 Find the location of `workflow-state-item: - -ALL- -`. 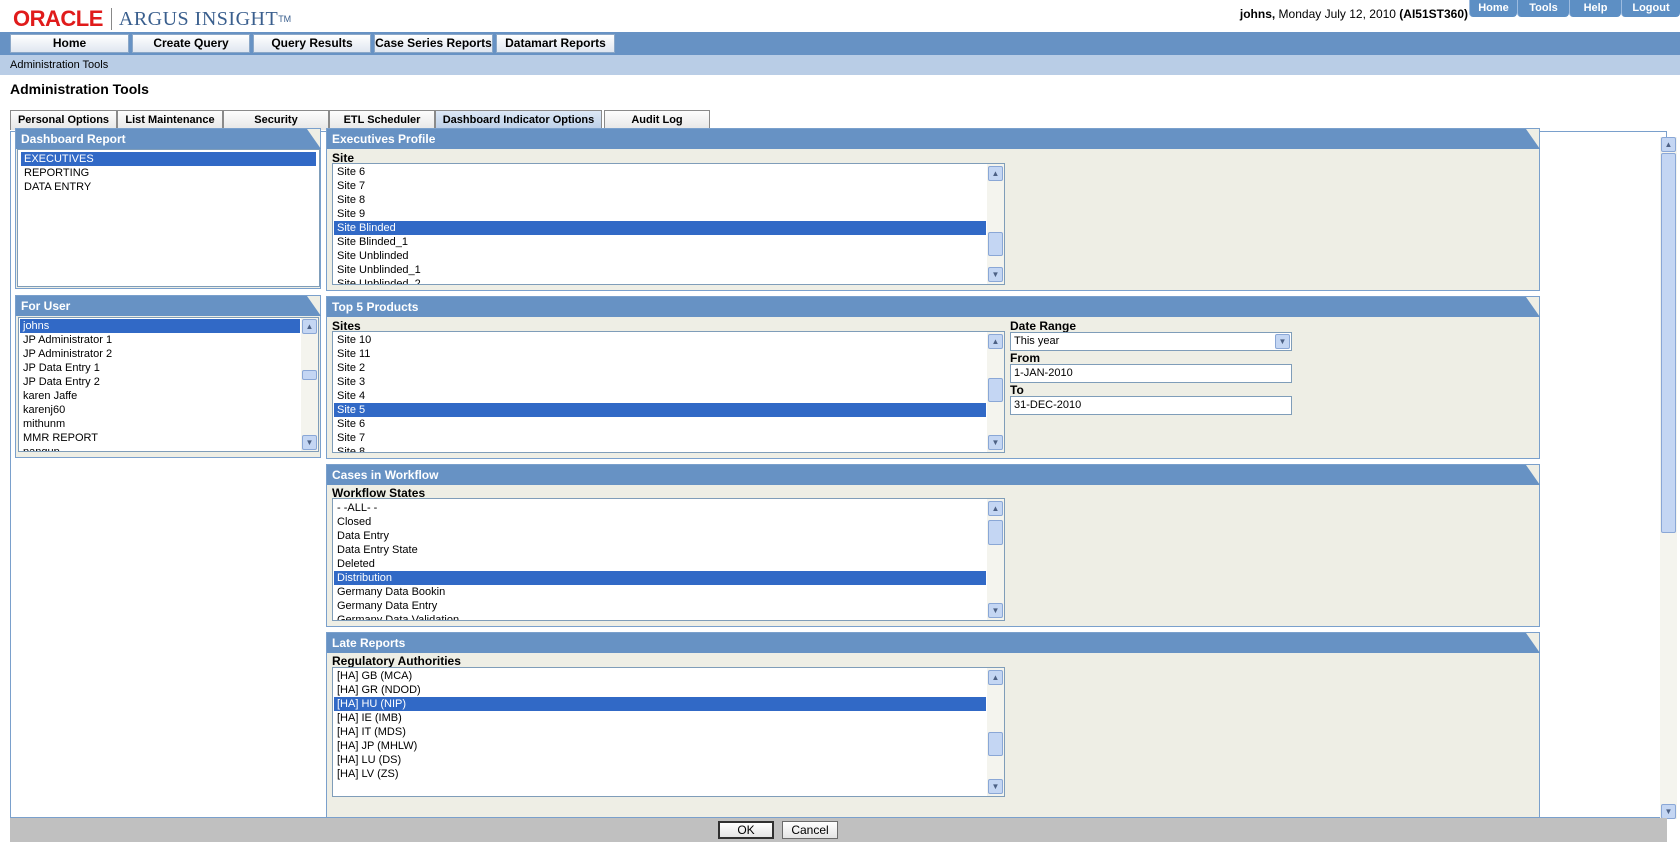

workflow-state-item: - -ALL- - is located at coordinates (660, 508).